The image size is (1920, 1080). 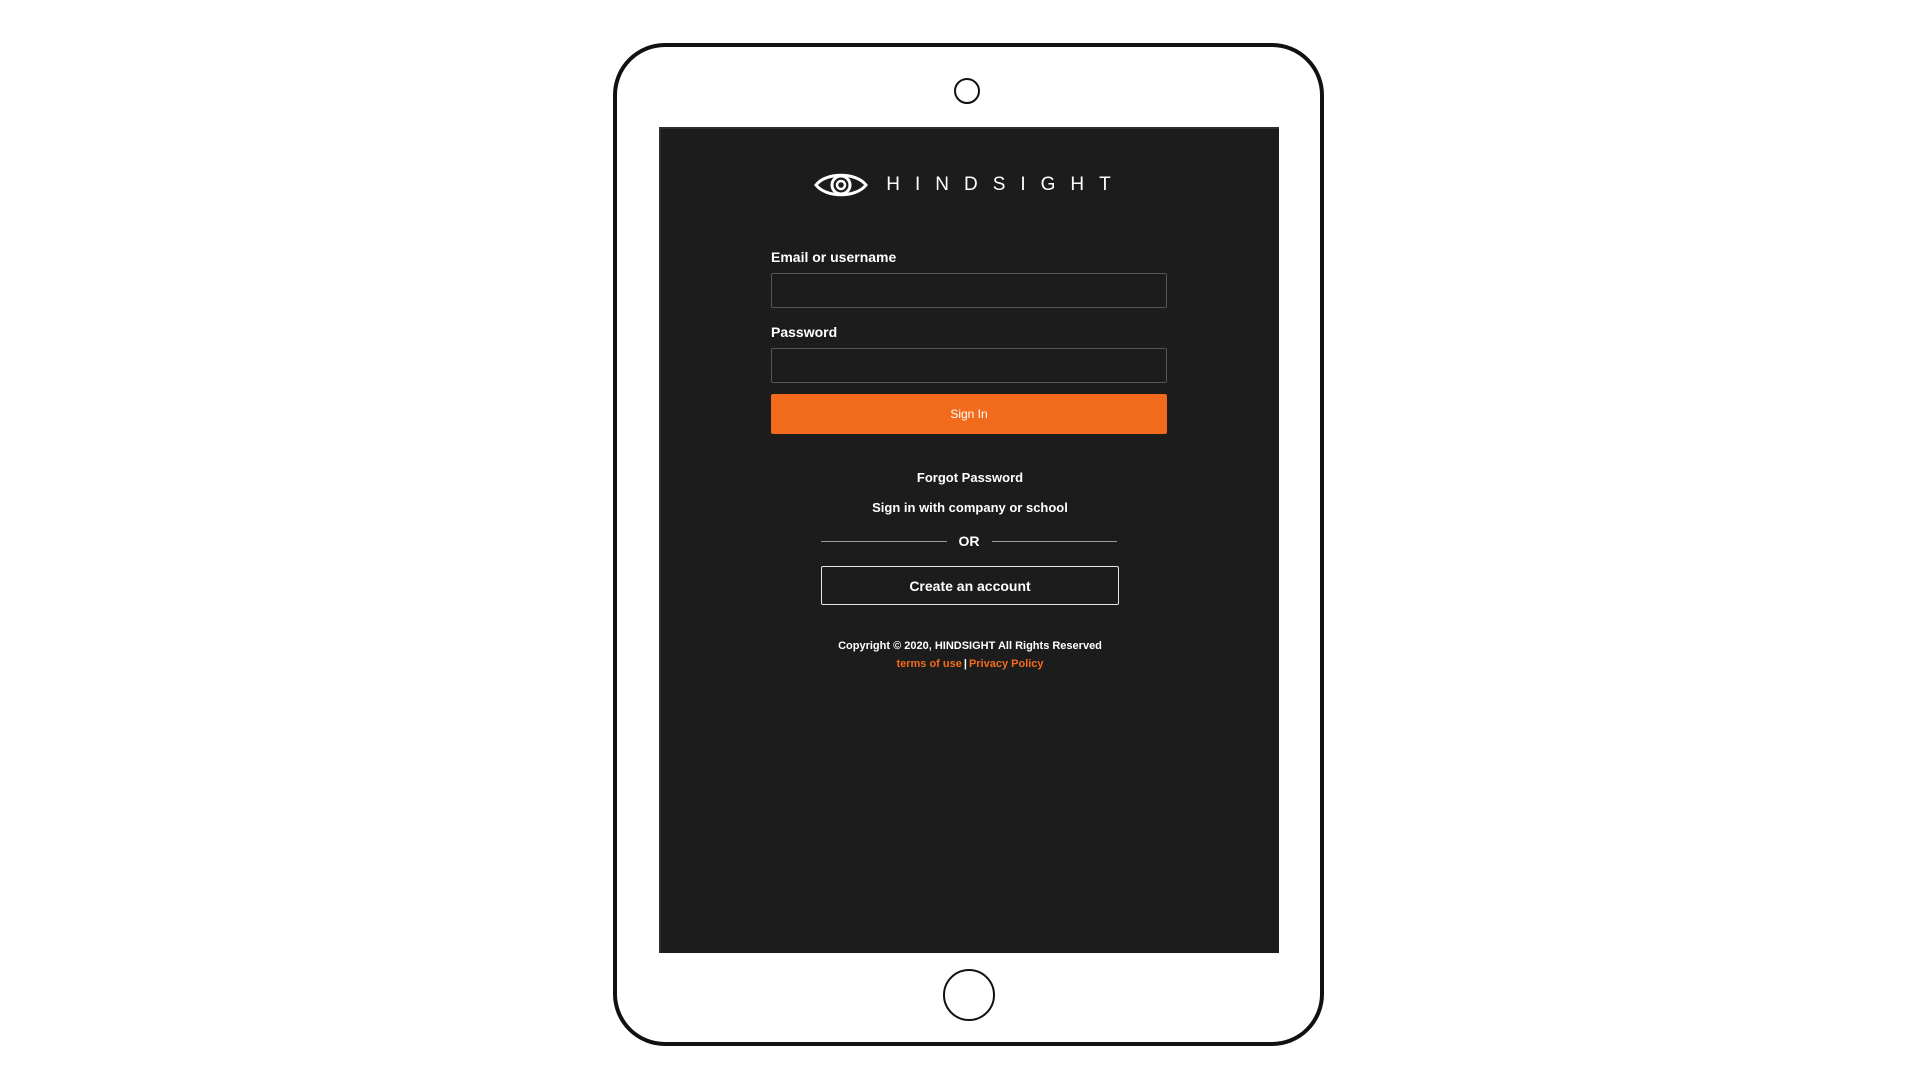 I want to click on footer-links: terms of use | Privacy Policy, so click(x=970, y=664).